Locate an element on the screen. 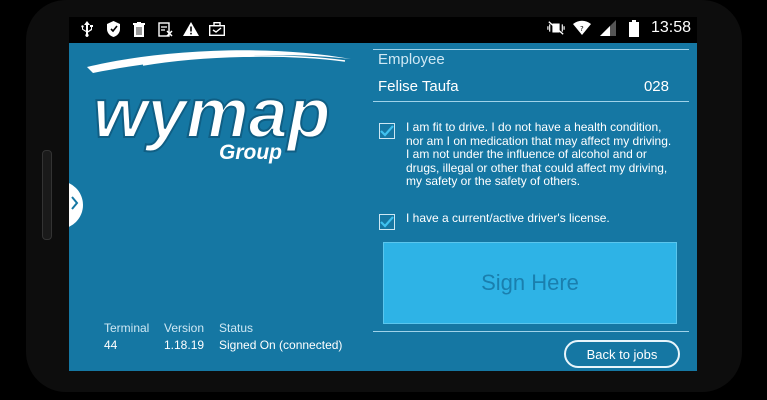 The height and width of the screenshot is (400, 767). terminal-info: Terminal 44 is located at coordinates (126, 337).